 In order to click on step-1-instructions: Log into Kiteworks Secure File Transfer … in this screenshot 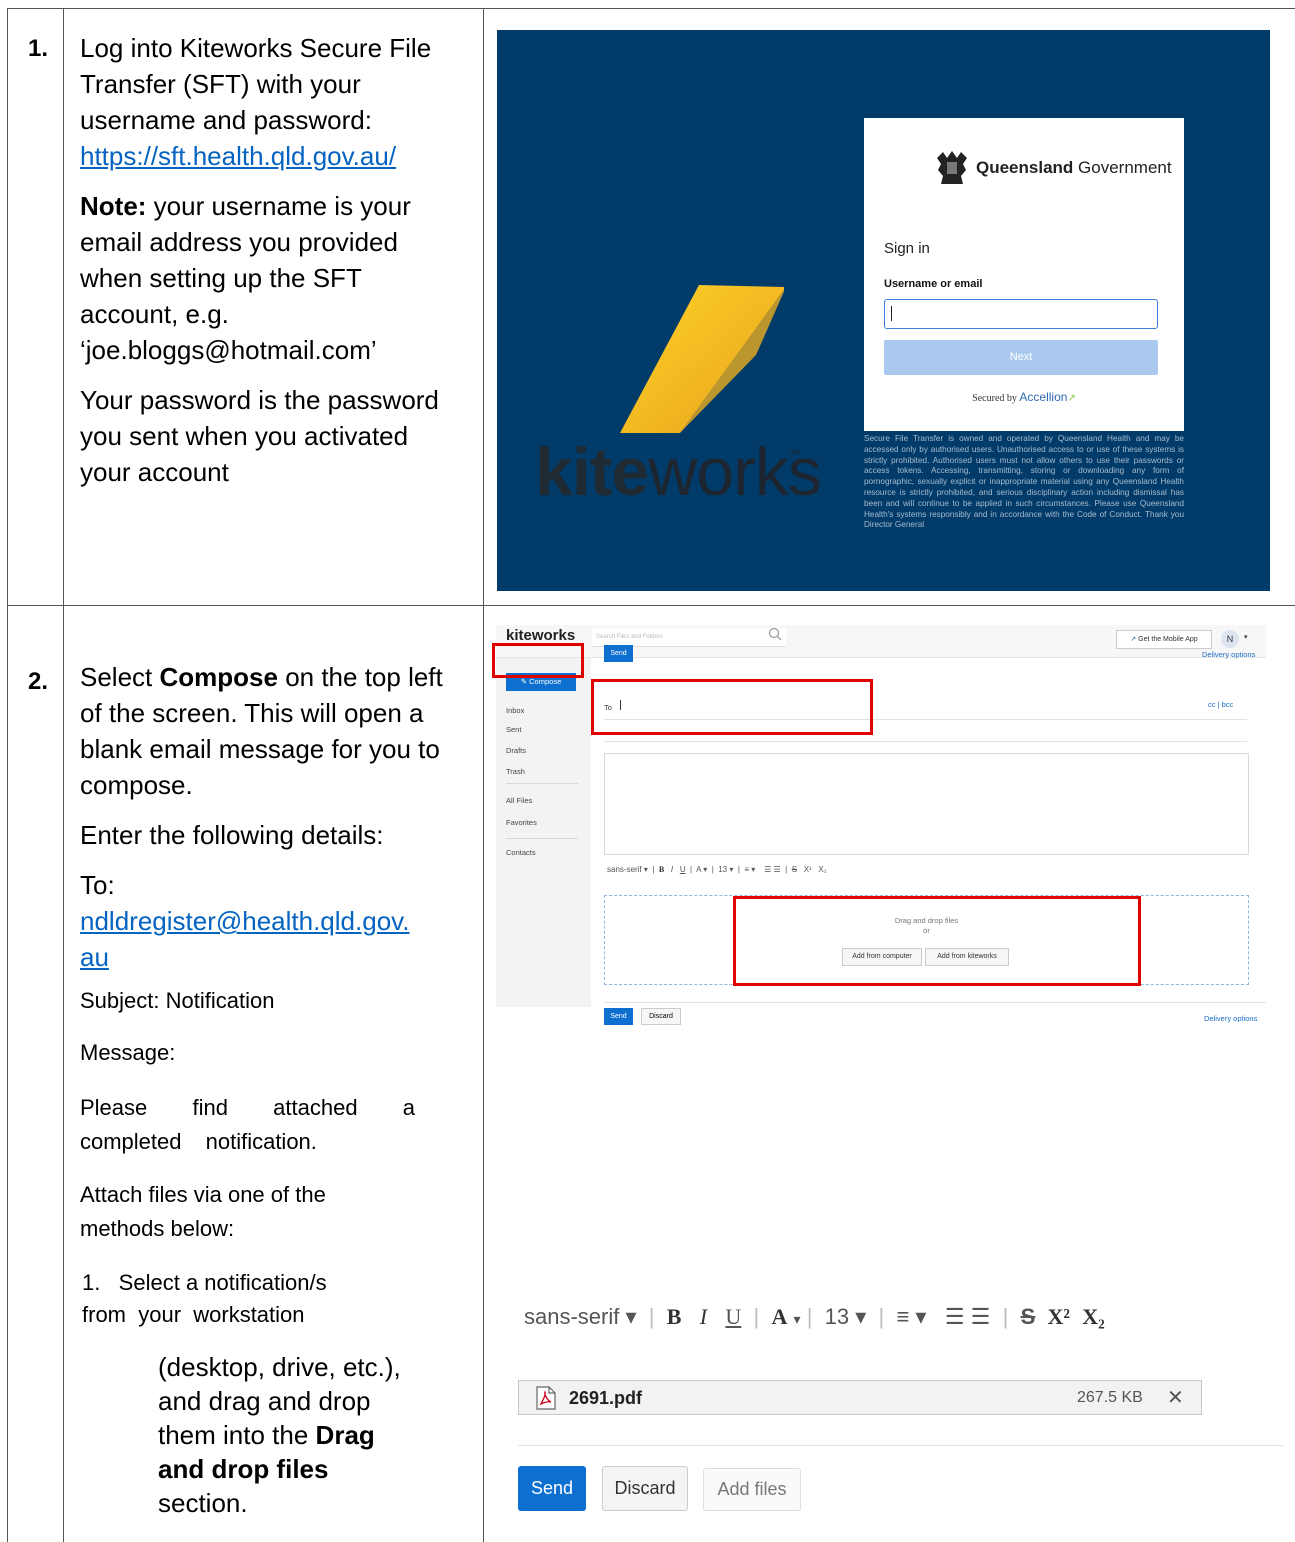, I will do `click(272, 260)`.